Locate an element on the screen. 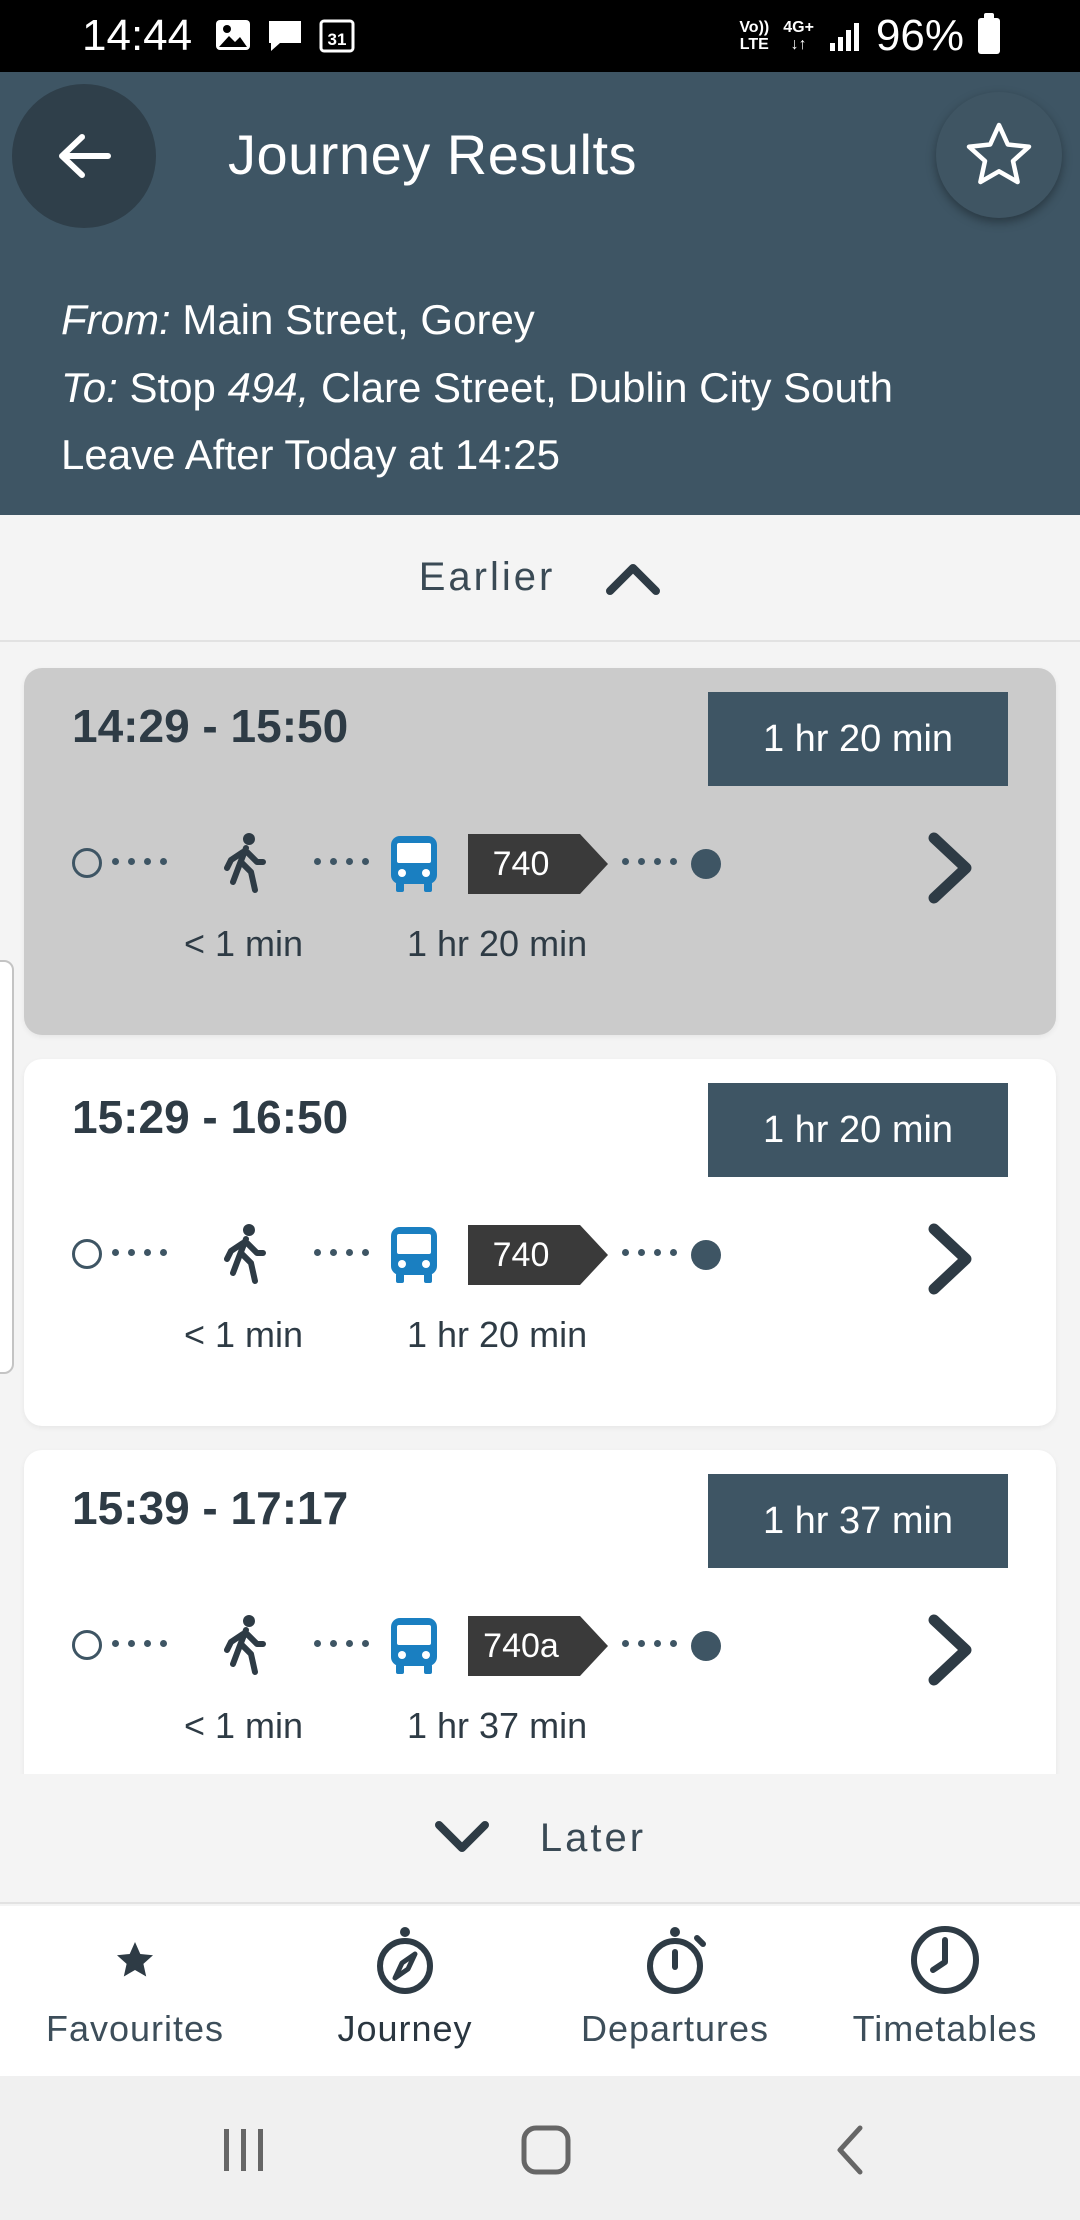  later-label: Later is located at coordinates (593, 1837).